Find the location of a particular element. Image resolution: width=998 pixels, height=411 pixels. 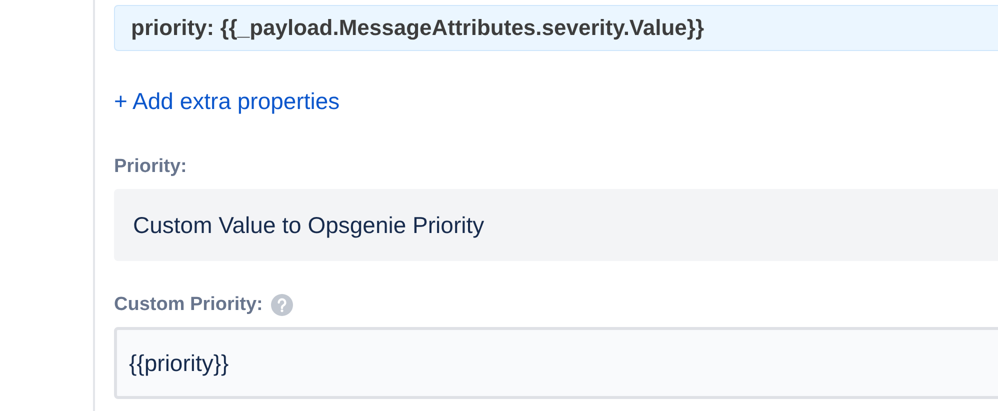

field-label: Custom Priority: is located at coordinates (188, 305).